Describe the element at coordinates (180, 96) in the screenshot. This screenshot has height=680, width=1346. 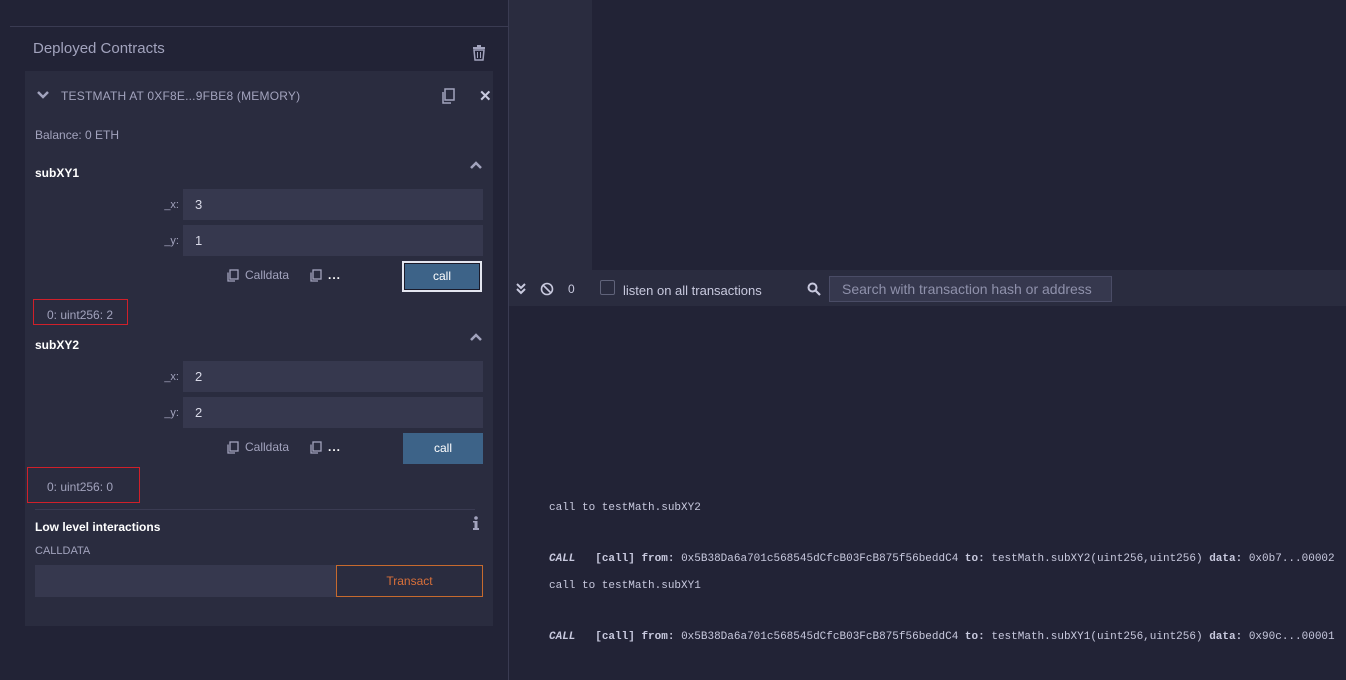
I see `contract-instance-title: TESTMATH AT 0XF8E...9FBE8 (MEMORY)` at that location.